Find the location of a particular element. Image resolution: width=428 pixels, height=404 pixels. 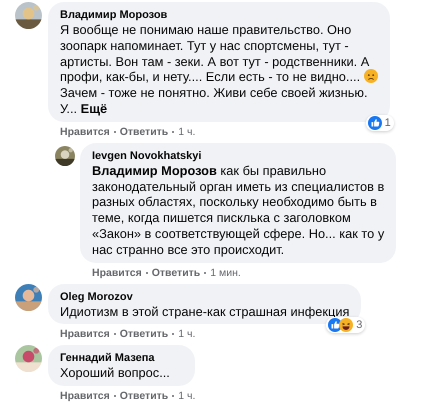

comment-text: Идиотизм в этой стране-как страшная инфекция is located at coordinates (205, 312).